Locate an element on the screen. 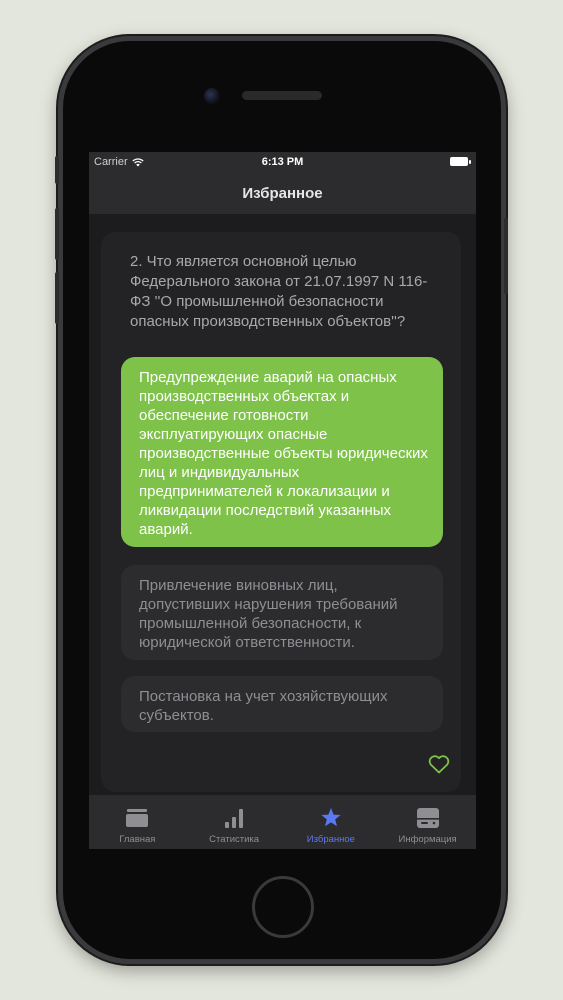 The width and height of the screenshot is (563, 1000). heart-outline-icon is located at coordinates (439, 764).